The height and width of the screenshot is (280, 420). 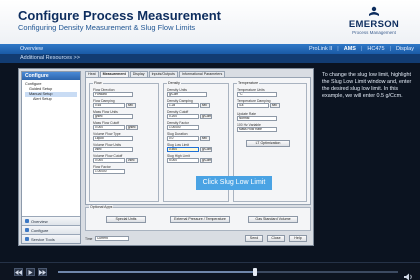 What do you see at coordinates (275, 105) in the screenshot?
I see `temperature-damping-unit: sec` at bounding box center [275, 105].